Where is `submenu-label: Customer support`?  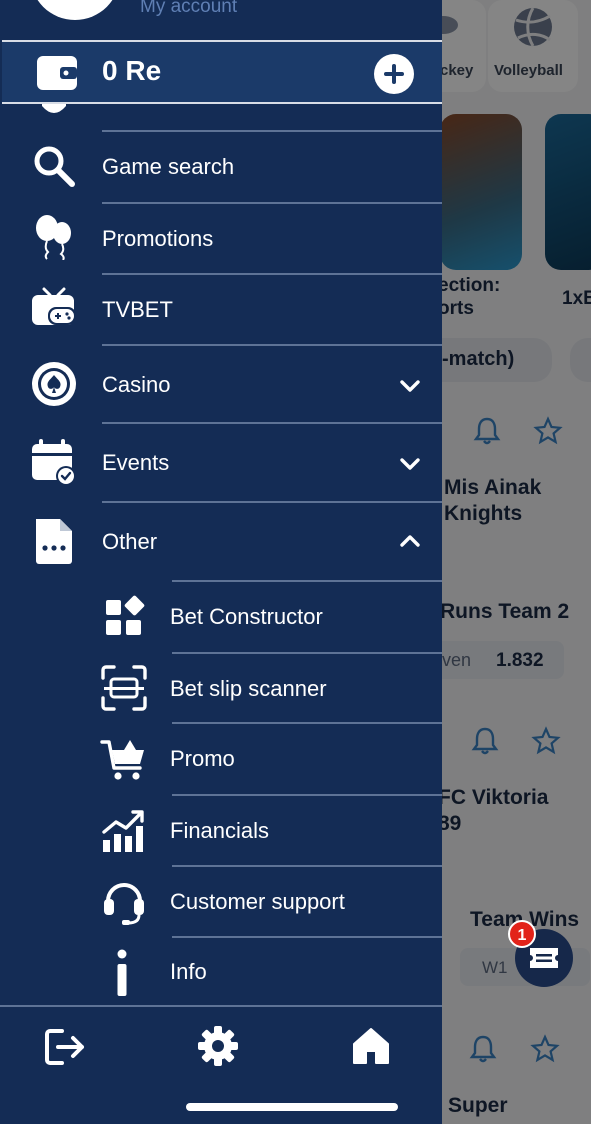
submenu-label: Customer support is located at coordinates (257, 901).